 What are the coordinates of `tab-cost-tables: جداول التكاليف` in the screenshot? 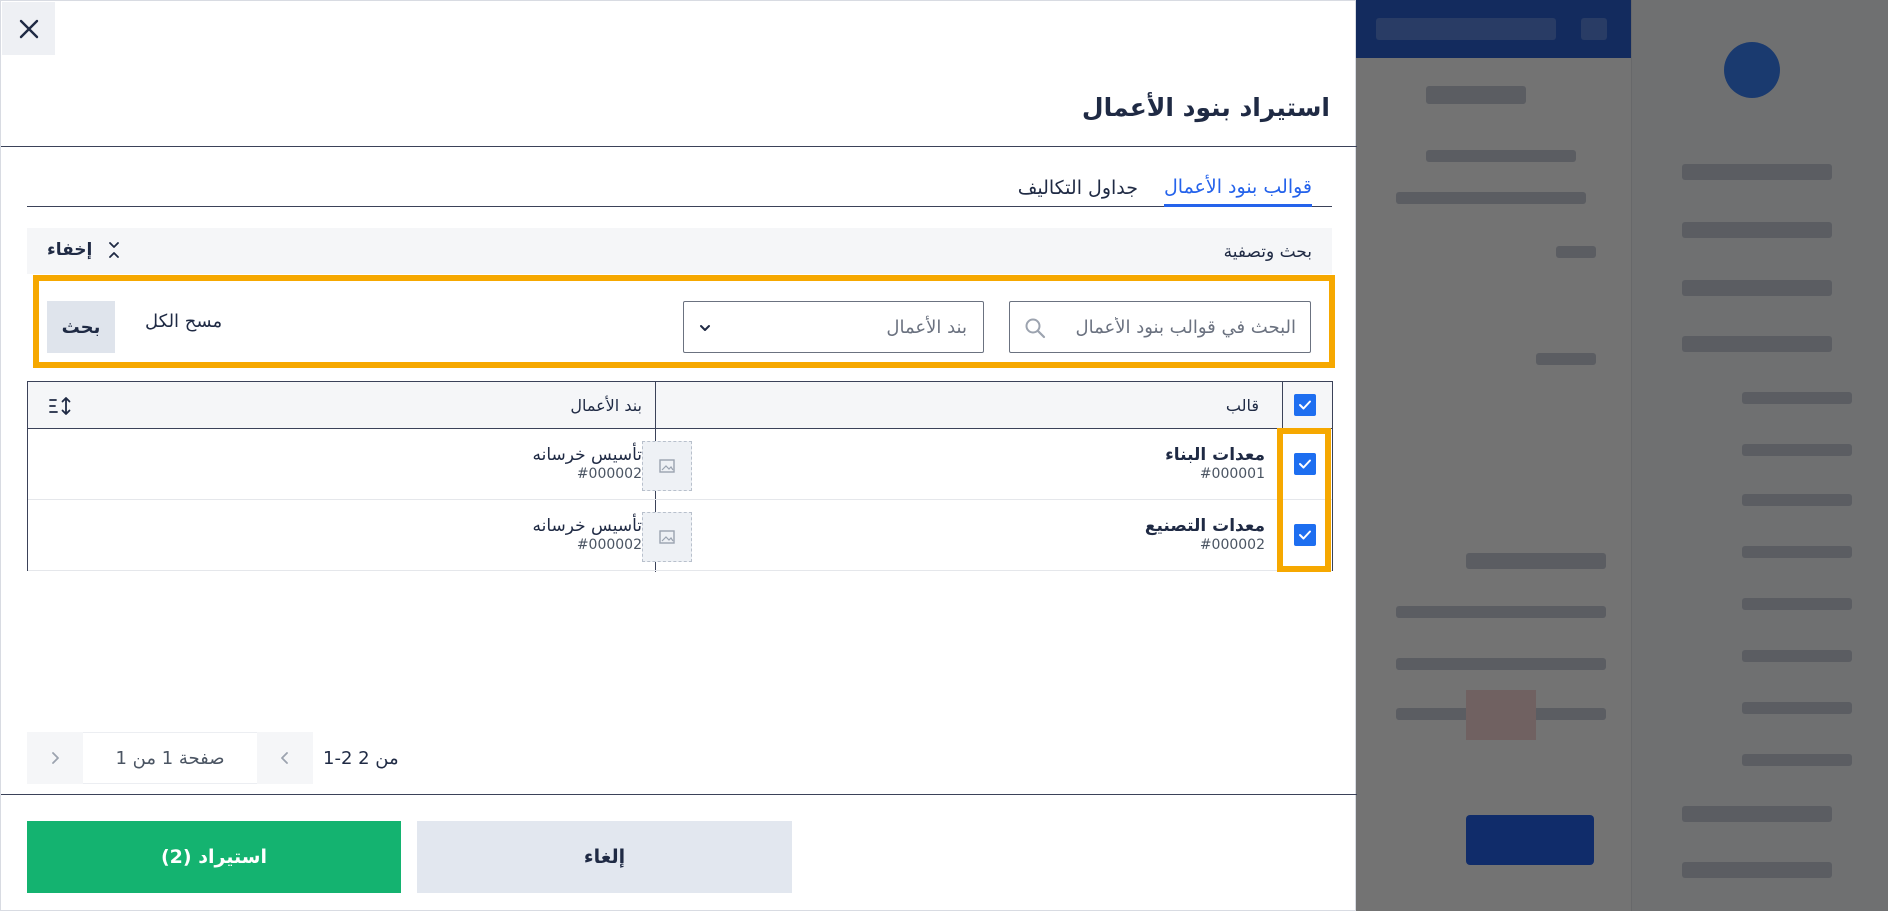 It's located at (1078, 188).